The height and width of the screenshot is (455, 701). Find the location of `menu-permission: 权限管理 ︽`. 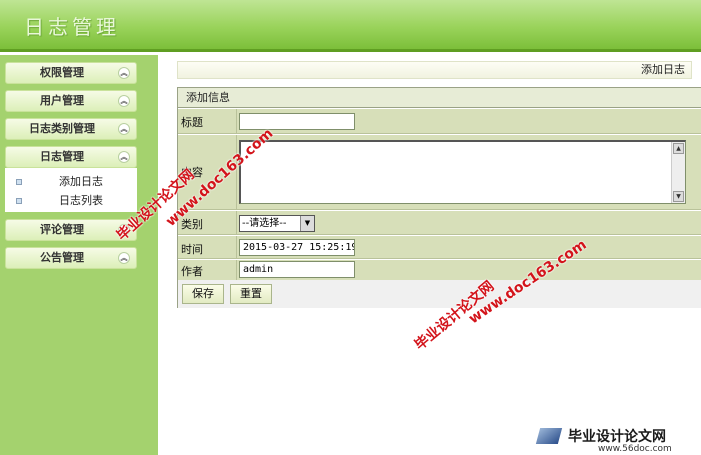

menu-permission: 权限管理 ︽ is located at coordinates (71, 73).